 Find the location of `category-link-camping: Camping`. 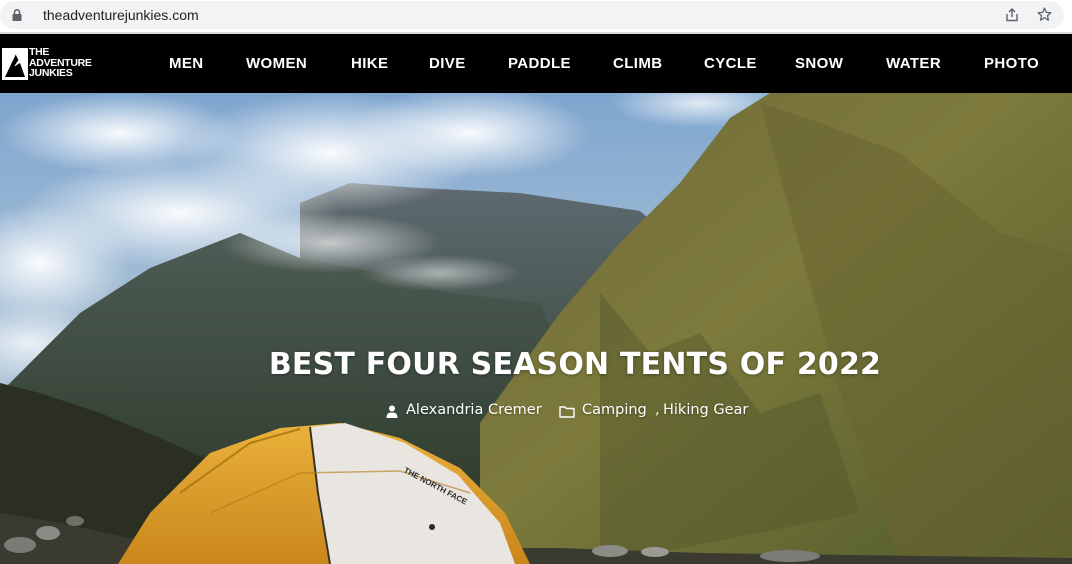

category-link-camping: Camping is located at coordinates (614, 410).